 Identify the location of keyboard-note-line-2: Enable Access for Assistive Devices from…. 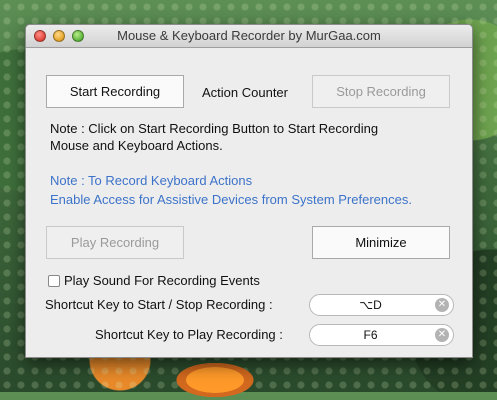
(231, 199).